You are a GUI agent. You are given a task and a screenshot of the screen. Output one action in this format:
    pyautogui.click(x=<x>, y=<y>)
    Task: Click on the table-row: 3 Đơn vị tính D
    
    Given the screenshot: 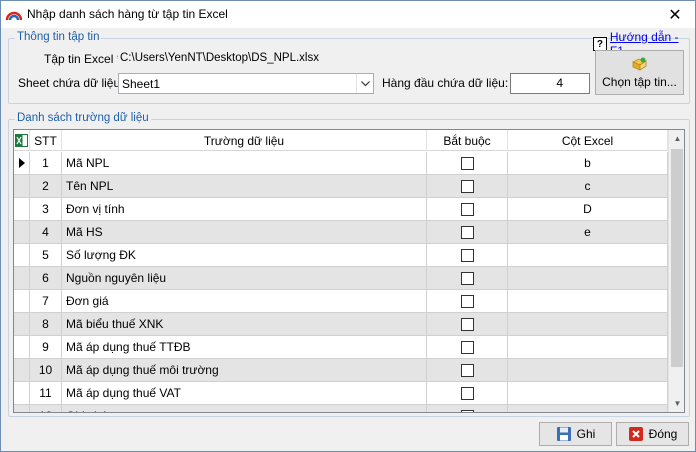 What is the action you would take?
    pyautogui.click(x=341, y=209)
    